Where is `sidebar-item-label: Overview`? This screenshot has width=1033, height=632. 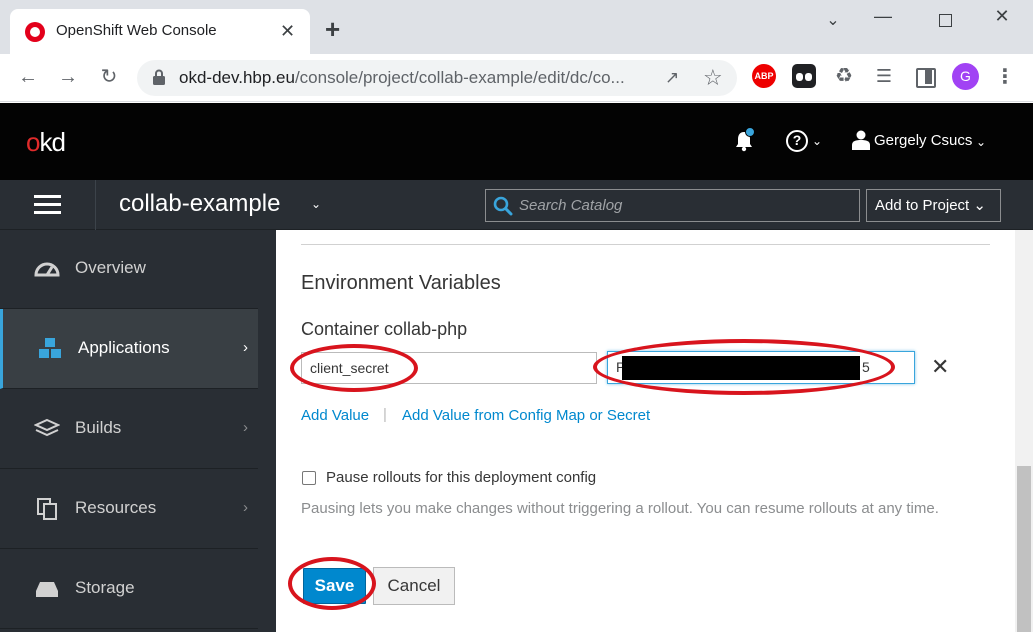
sidebar-item-label: Overview is located at coordinates (110, 267).